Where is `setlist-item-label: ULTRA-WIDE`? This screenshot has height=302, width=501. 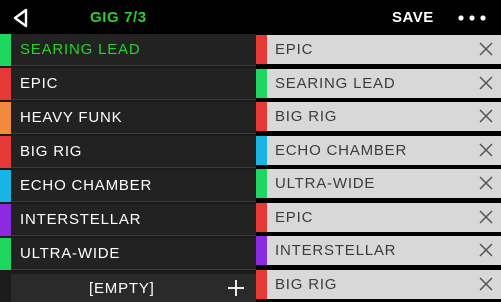
setlist-item-label: ULTRA-WIDE is located at coordinates (70, 253).